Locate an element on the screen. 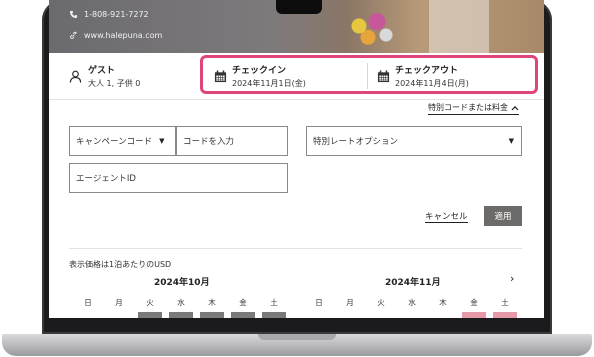 The width and height of the screenshot is (594, 357). apply-button: 適用 is located at coordinates (503, 216).